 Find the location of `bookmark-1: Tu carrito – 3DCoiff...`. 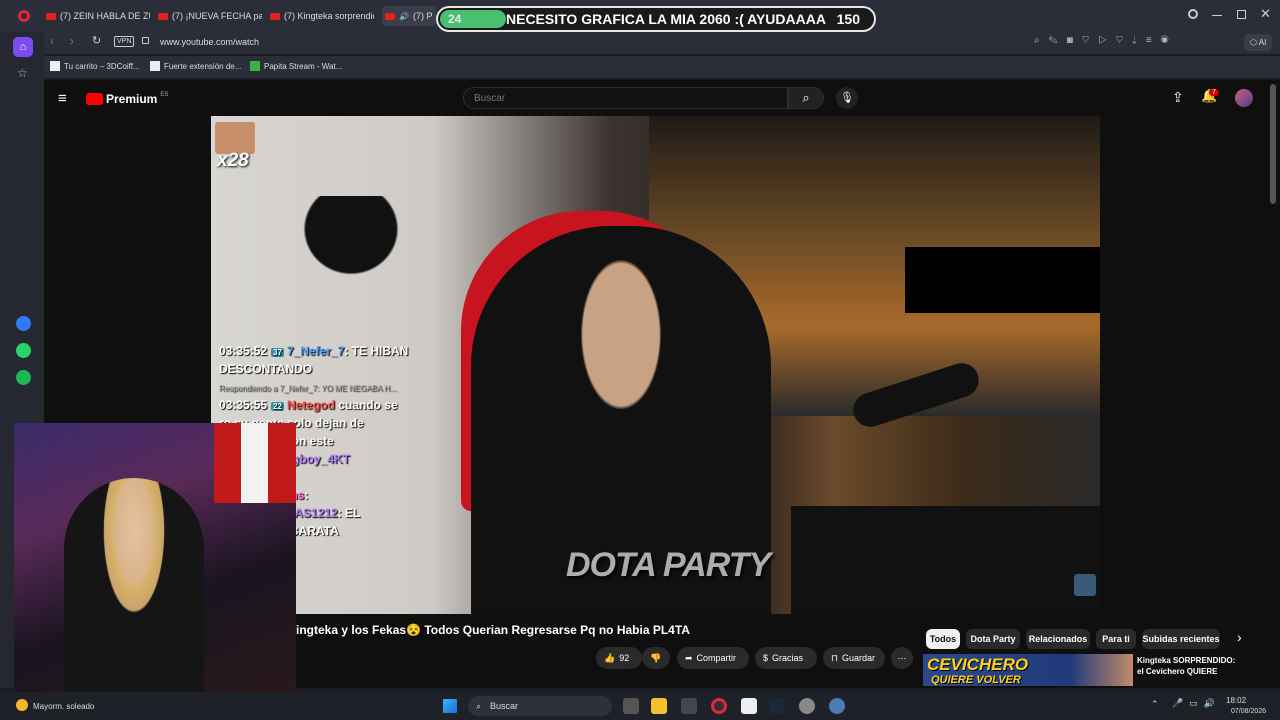

bookmark-1: Tu carrito – 3DCoiff... is located at coordinates (95, 66).